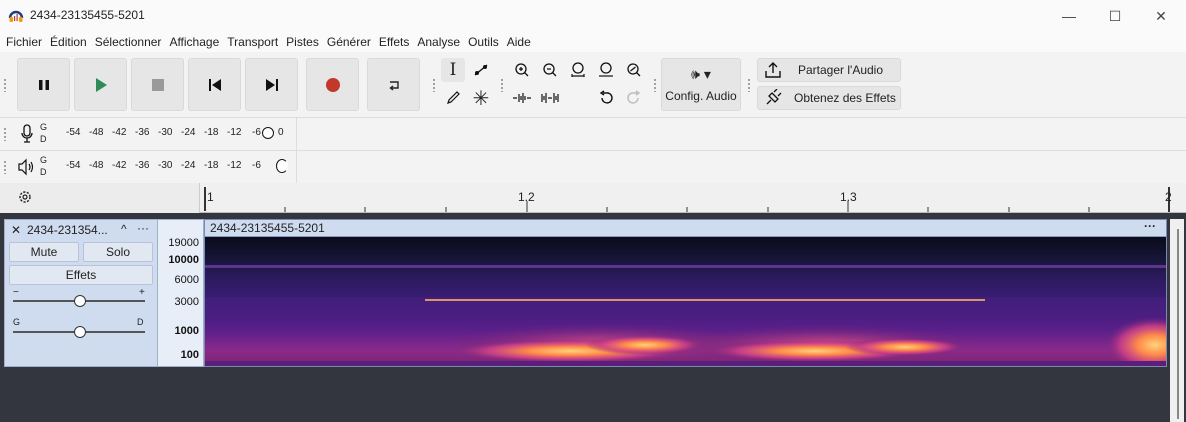 Image resolution: width=1186 pixels, height=422 pixels. I want to click on pause-icon, so click(43, 84).